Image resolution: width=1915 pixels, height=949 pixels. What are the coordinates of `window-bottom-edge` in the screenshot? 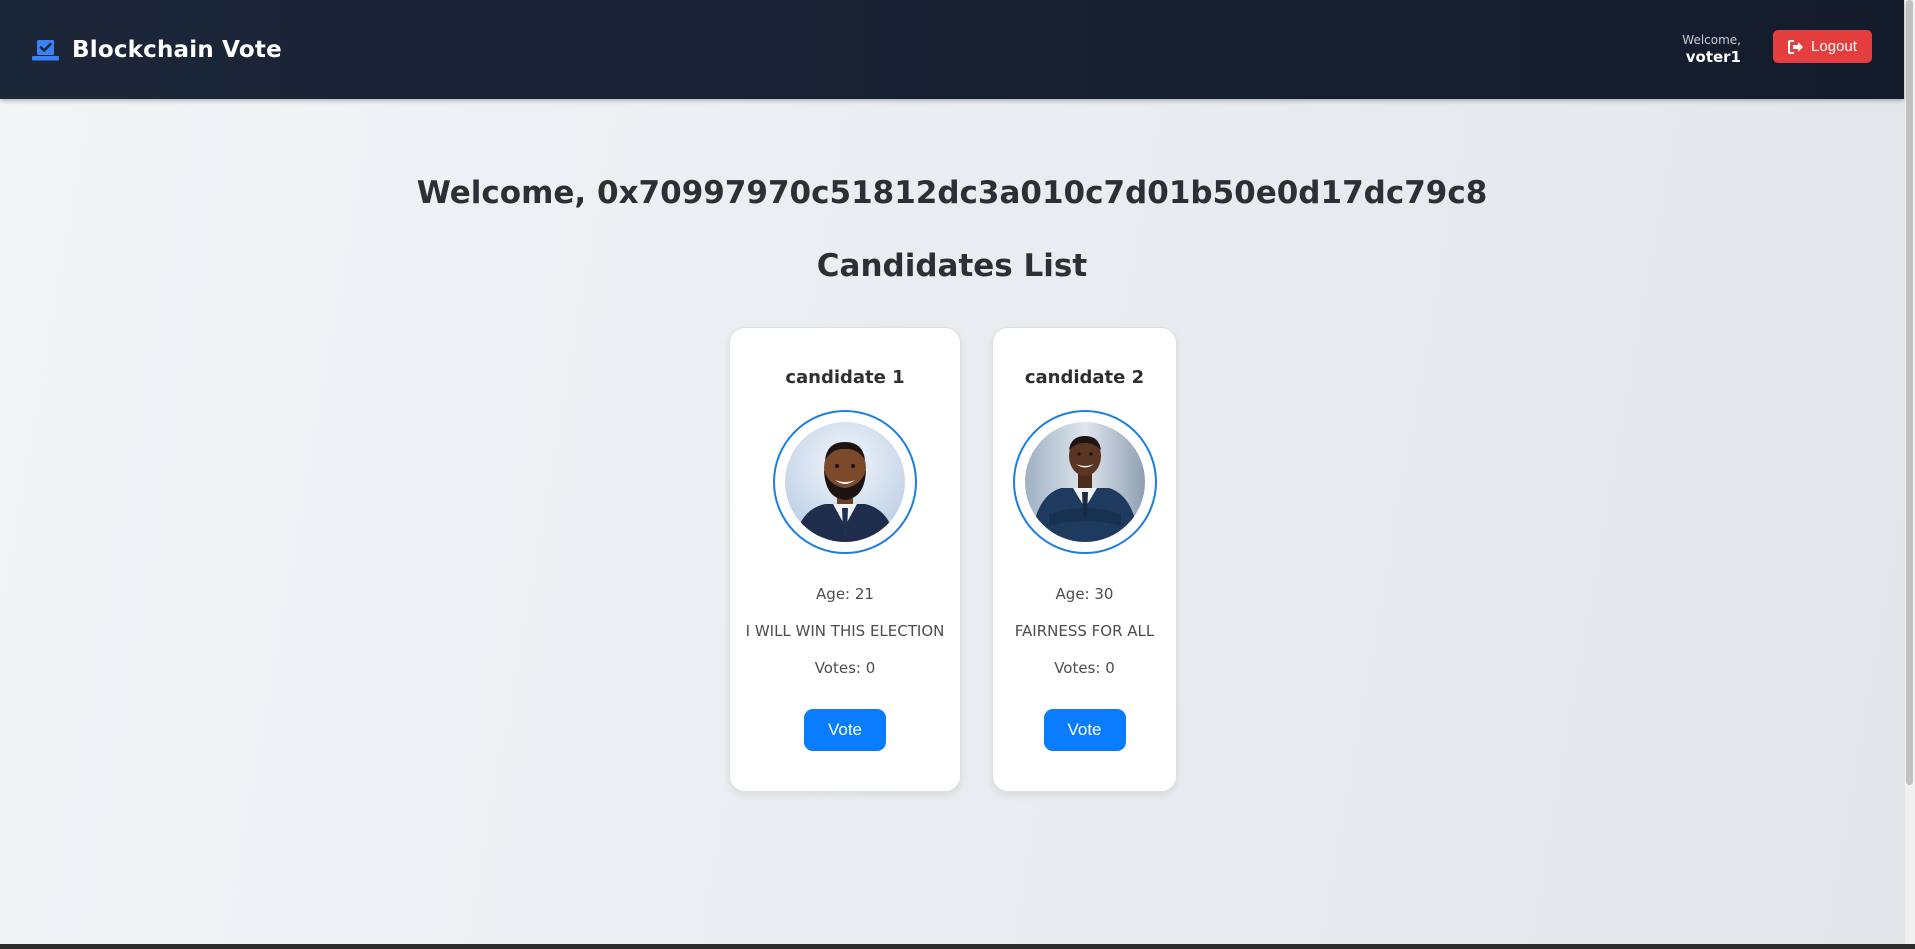 It's located at (957, 946).